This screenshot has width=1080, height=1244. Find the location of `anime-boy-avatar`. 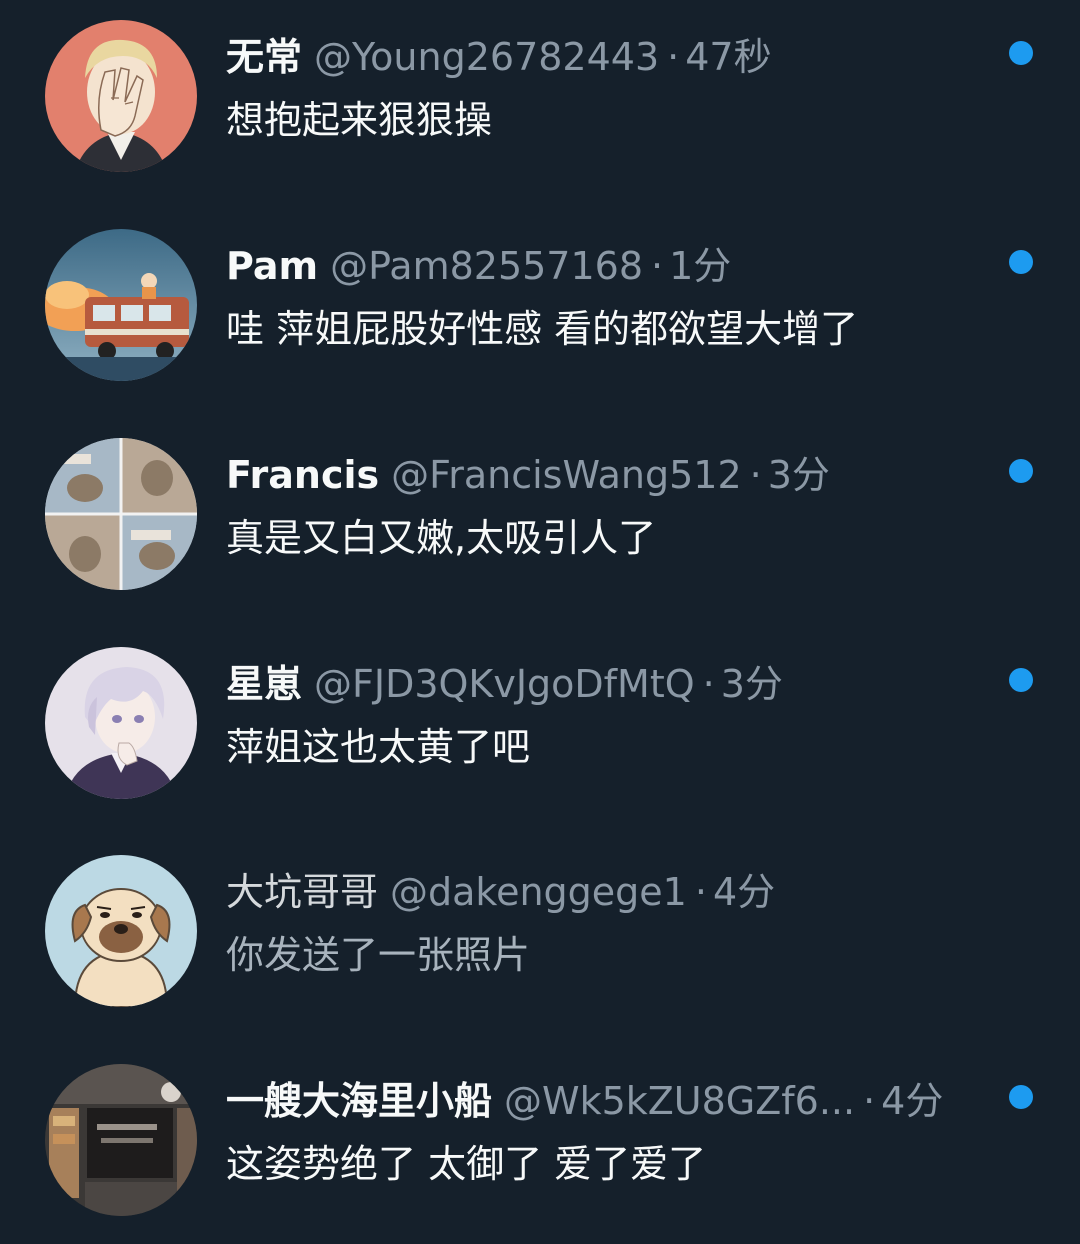

anime-boy-avatar is located at coordinates (121, 723).